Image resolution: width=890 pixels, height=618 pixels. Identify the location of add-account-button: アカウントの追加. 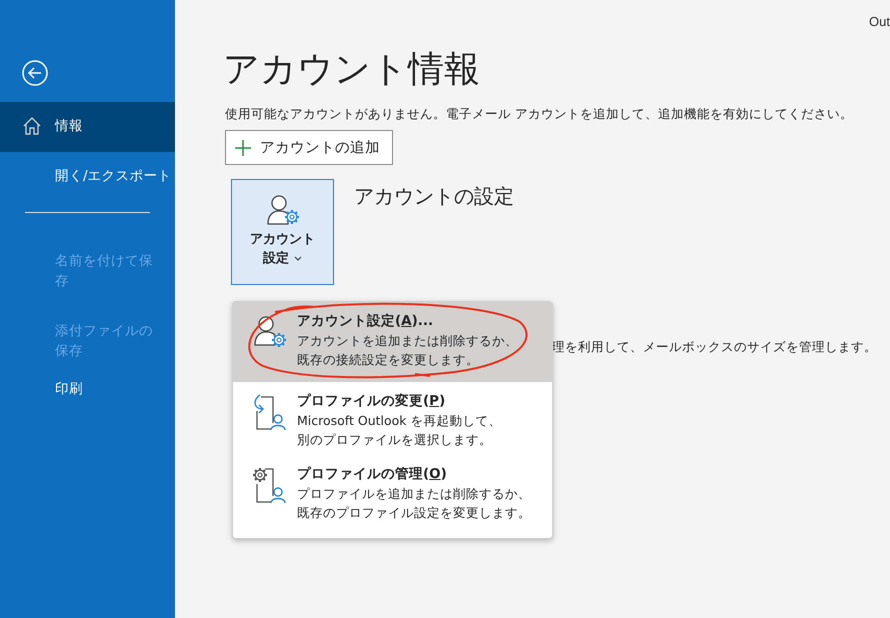
(309, 147).